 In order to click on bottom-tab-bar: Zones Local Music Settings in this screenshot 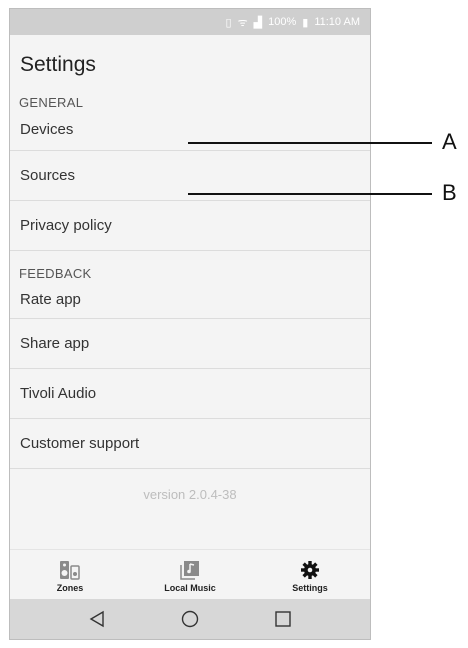, I will do `click(190, 575)`.